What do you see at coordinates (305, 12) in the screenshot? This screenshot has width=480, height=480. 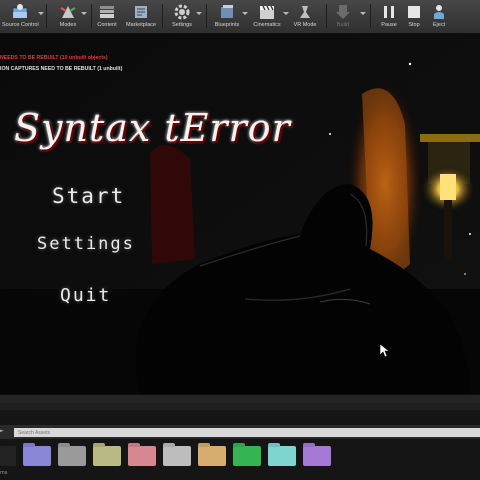 I see `vr-headset-icon` at bounding box center [305, 12].